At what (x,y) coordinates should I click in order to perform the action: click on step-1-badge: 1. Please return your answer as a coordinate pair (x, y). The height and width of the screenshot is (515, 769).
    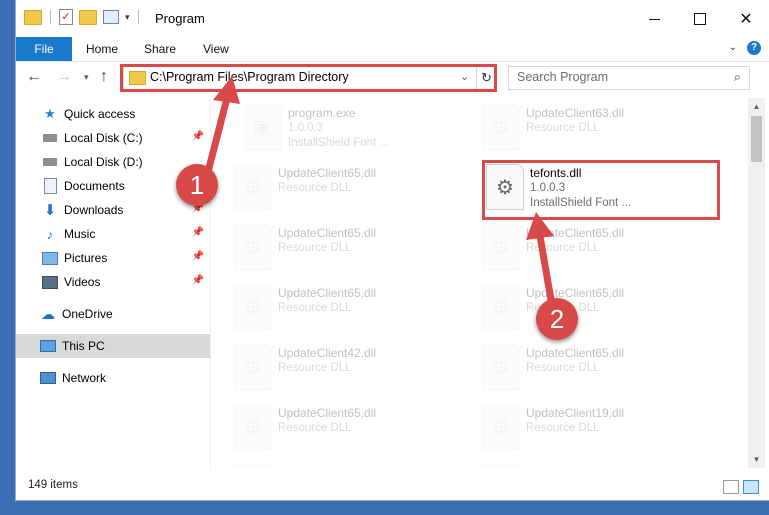
    Looking at the image, I should click on (197, 185).